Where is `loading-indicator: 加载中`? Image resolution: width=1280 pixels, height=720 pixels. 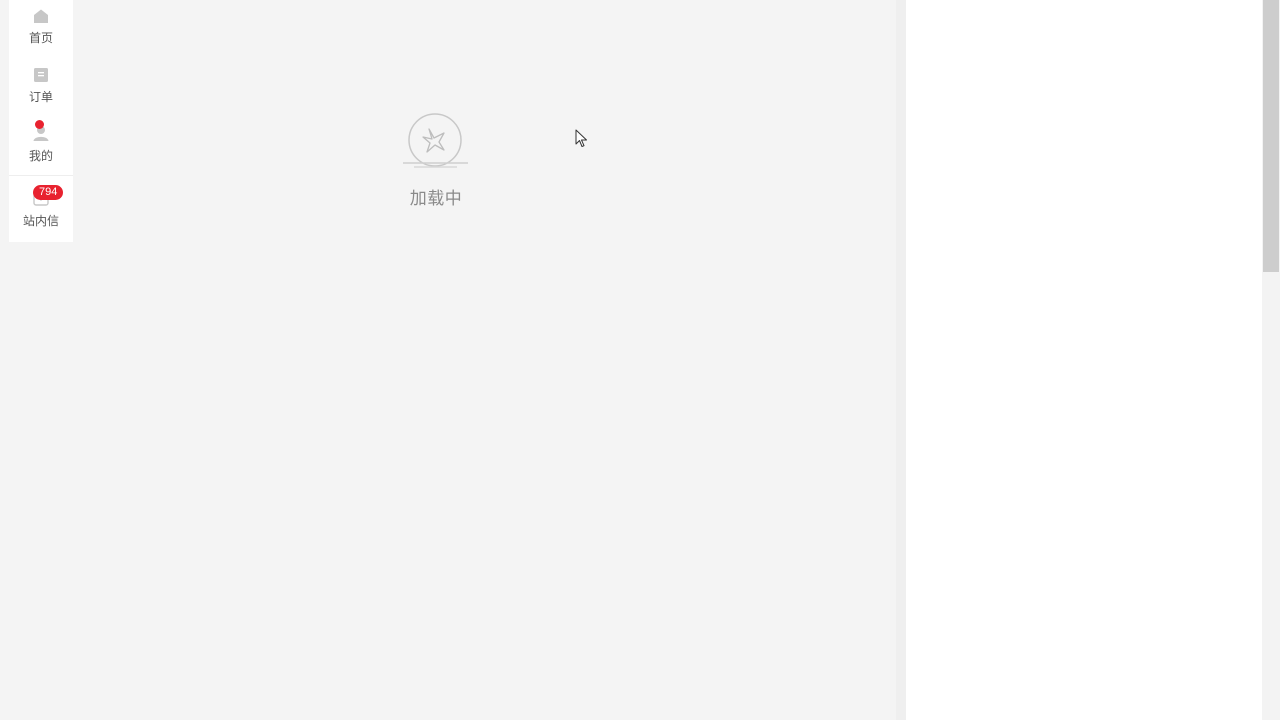 loading-indicator: 加载中 is located at coordinates (436, 162).